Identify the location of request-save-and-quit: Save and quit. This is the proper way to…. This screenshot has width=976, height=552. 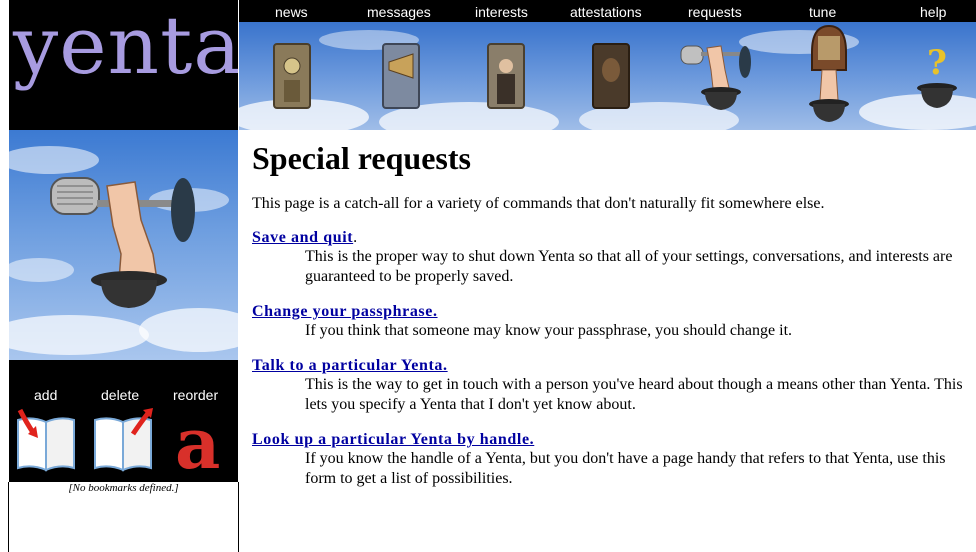
(612, 258).